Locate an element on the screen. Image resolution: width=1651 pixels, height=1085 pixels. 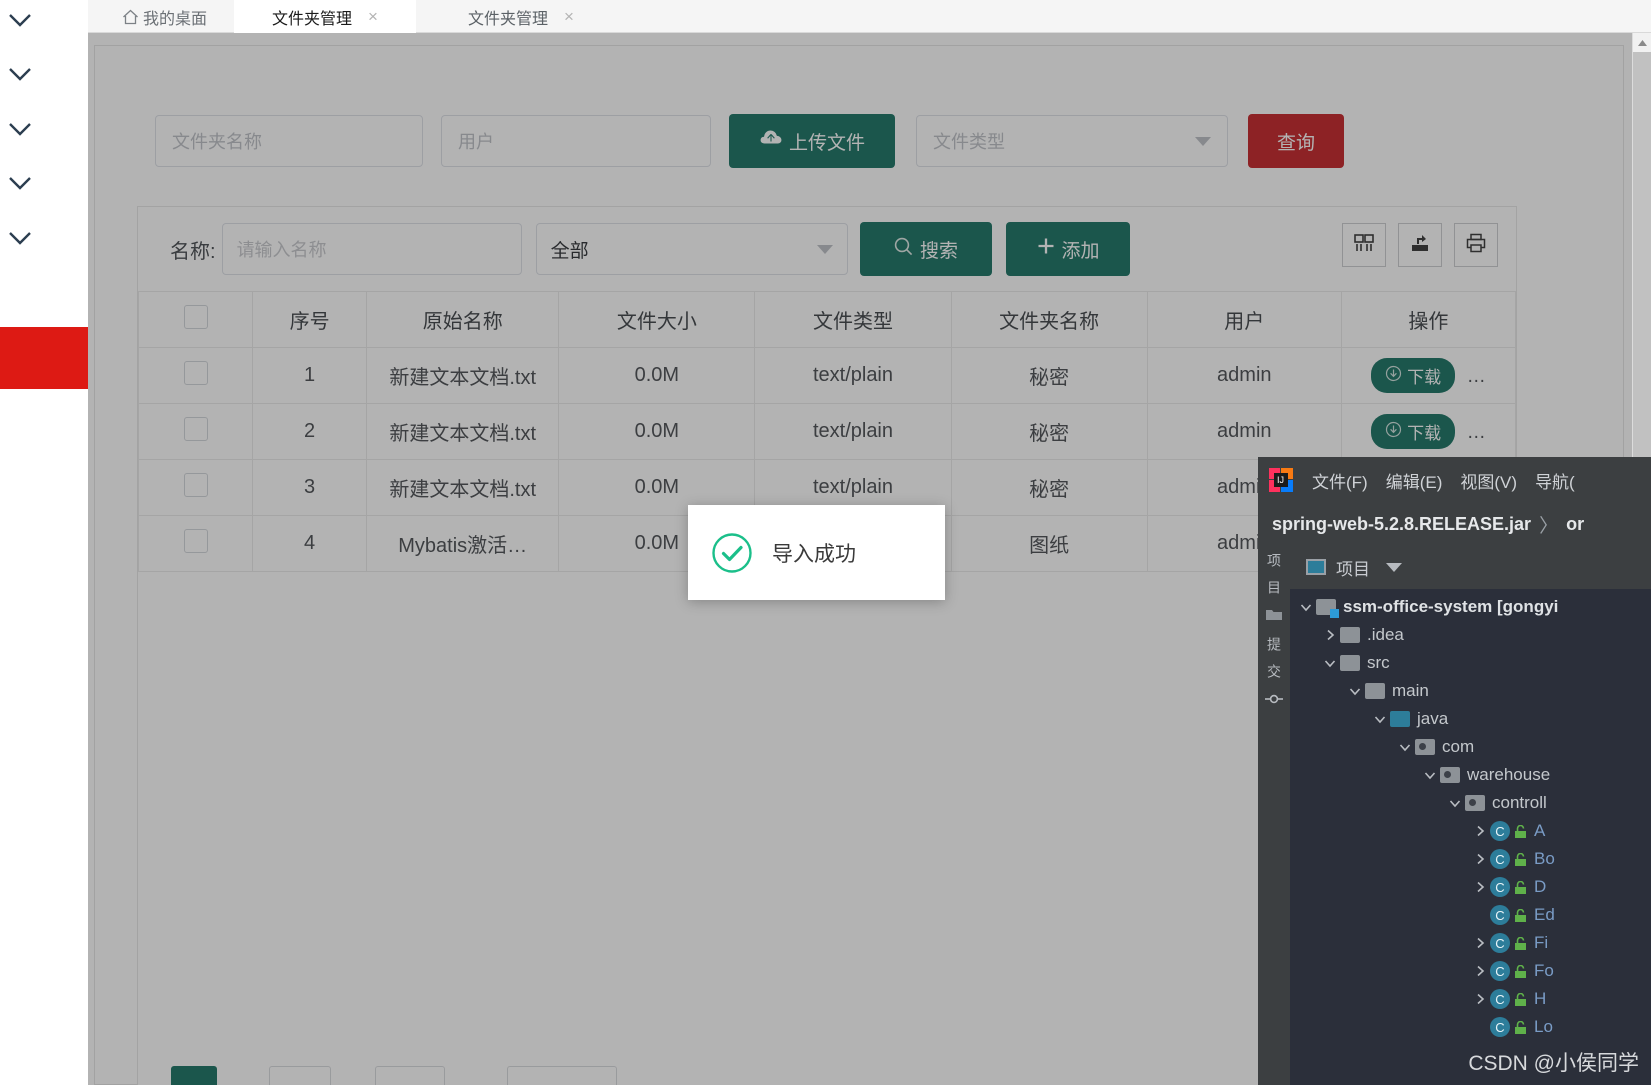
tree-node-class: C Fi is located at coordinates (1470, 943).